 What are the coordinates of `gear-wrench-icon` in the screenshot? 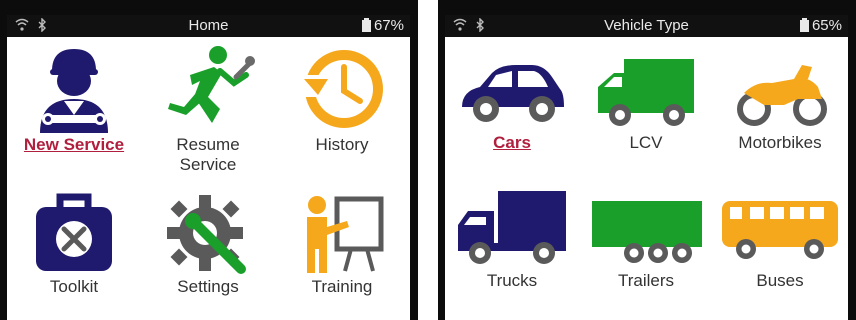 It's located at (206, 234).